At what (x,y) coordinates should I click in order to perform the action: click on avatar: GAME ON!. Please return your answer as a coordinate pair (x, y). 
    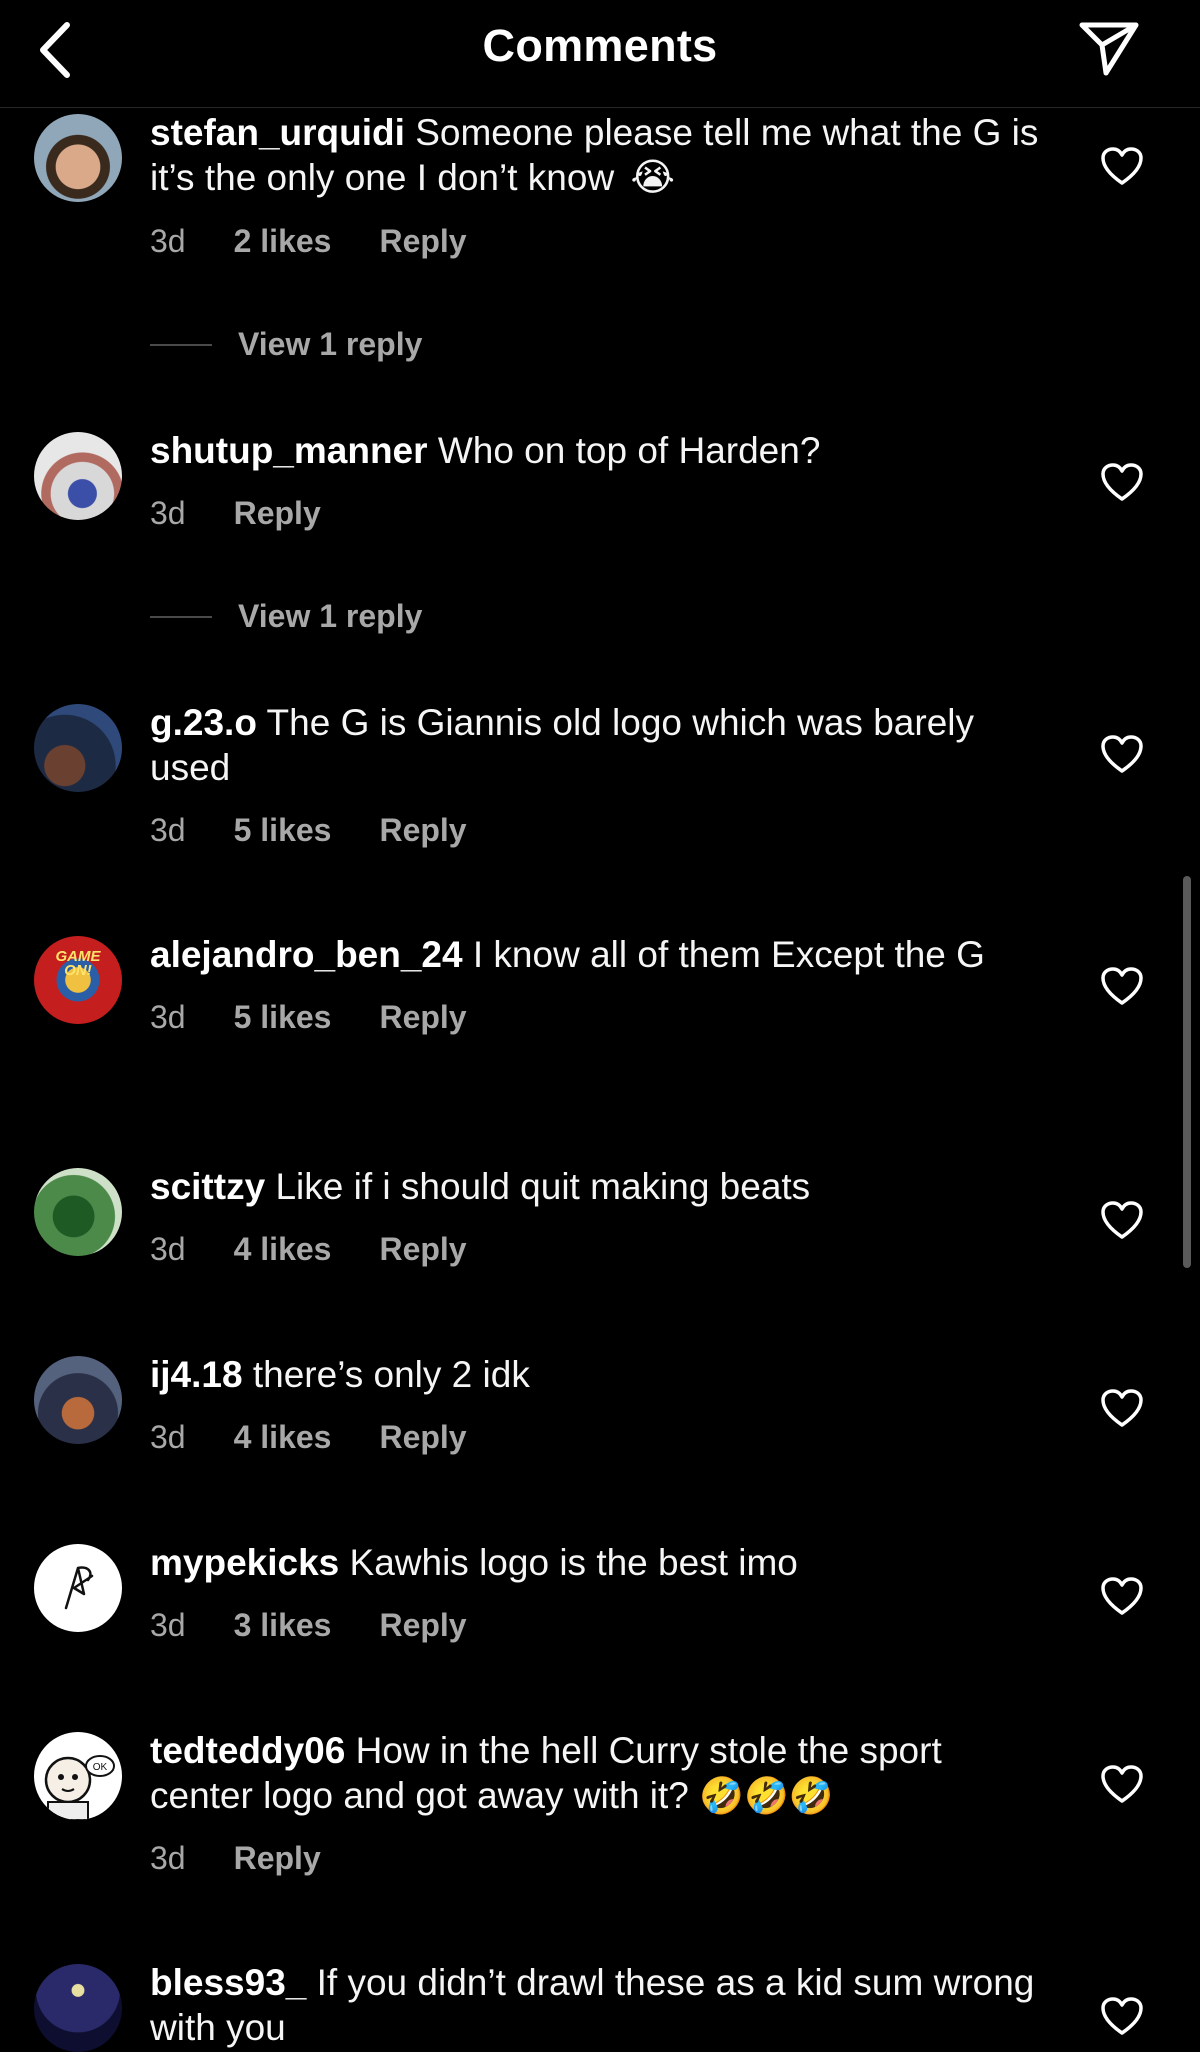
    Looking at the image, I should click on (78, 980).